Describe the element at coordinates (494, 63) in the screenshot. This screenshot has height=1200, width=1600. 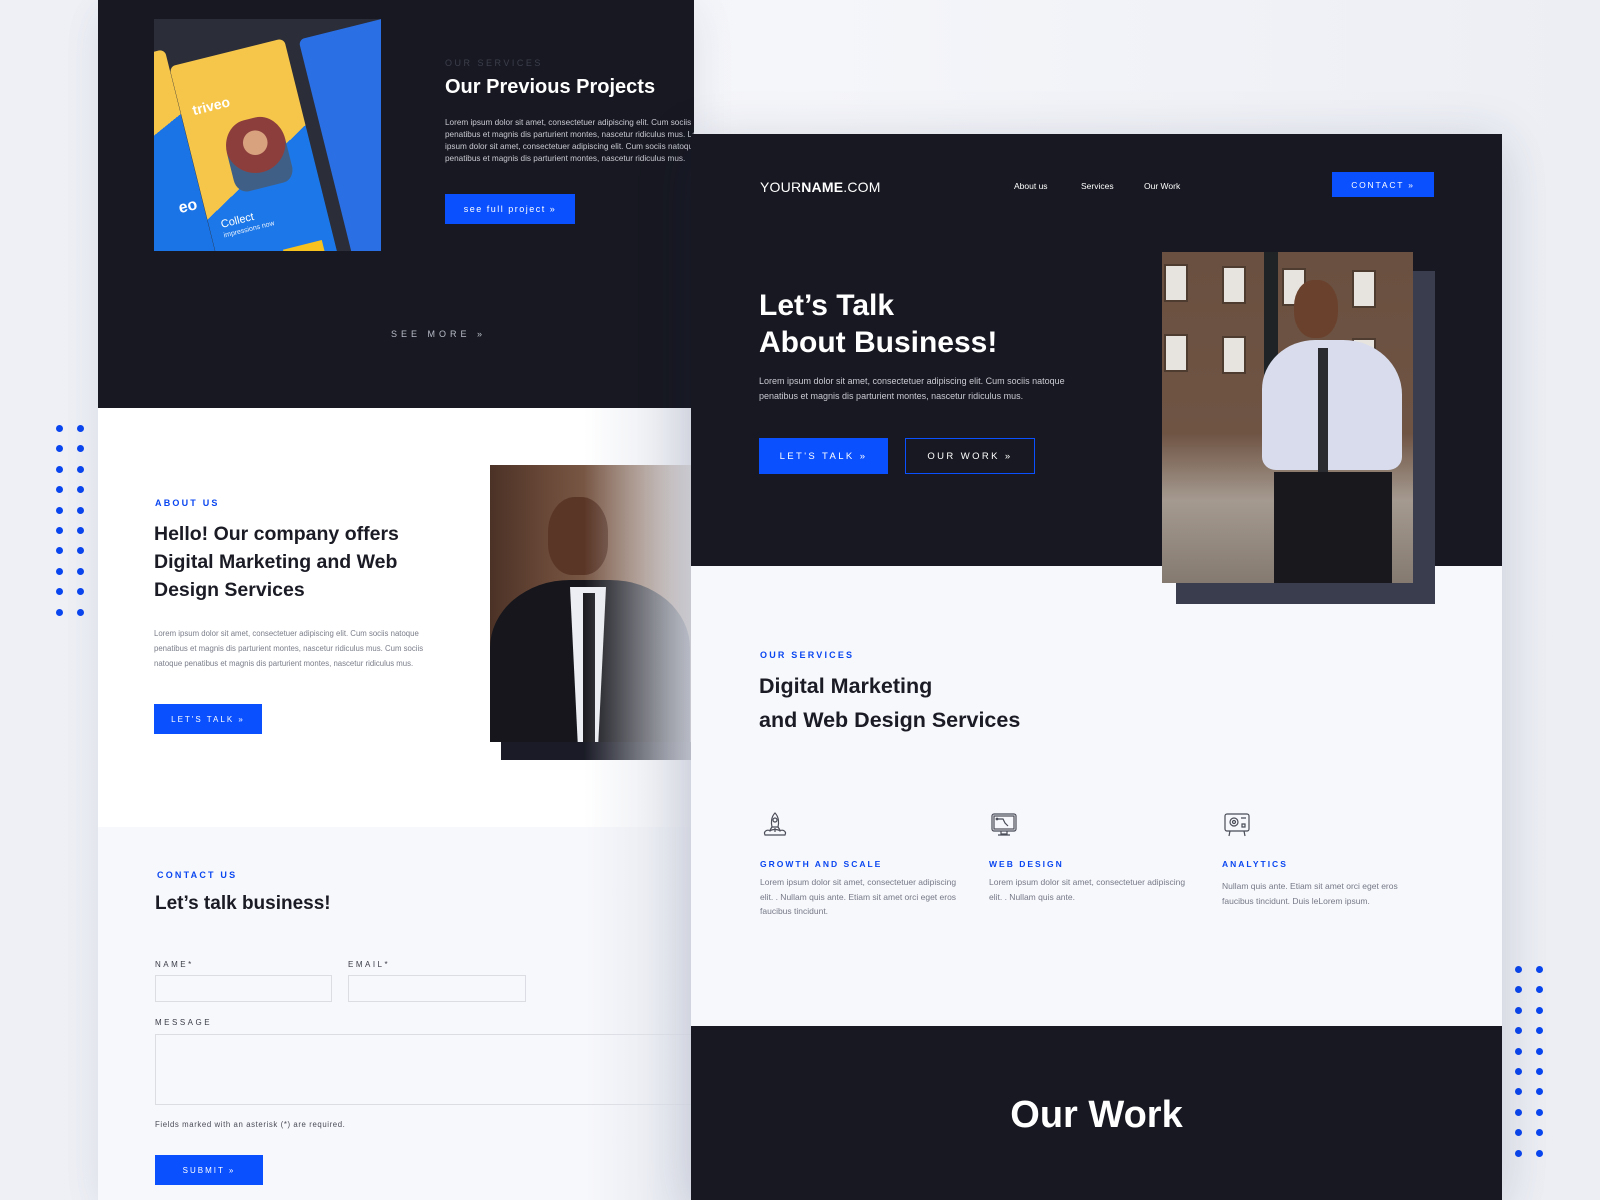
I see `projects-kicker: OUR SERVICES` at that location.